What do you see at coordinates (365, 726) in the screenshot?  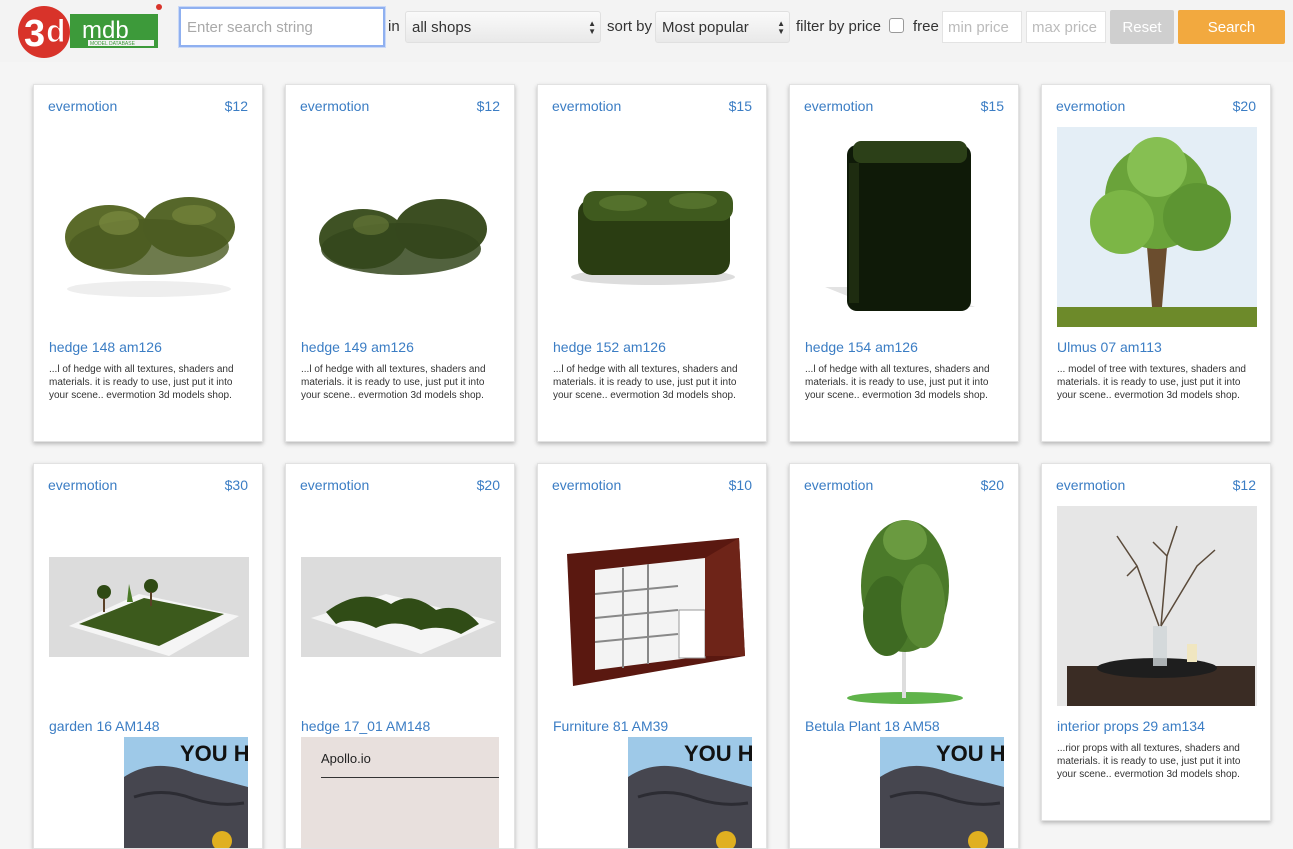 I see `product-title: hedge 17_01 AM148` at bounding box center [365, 726].